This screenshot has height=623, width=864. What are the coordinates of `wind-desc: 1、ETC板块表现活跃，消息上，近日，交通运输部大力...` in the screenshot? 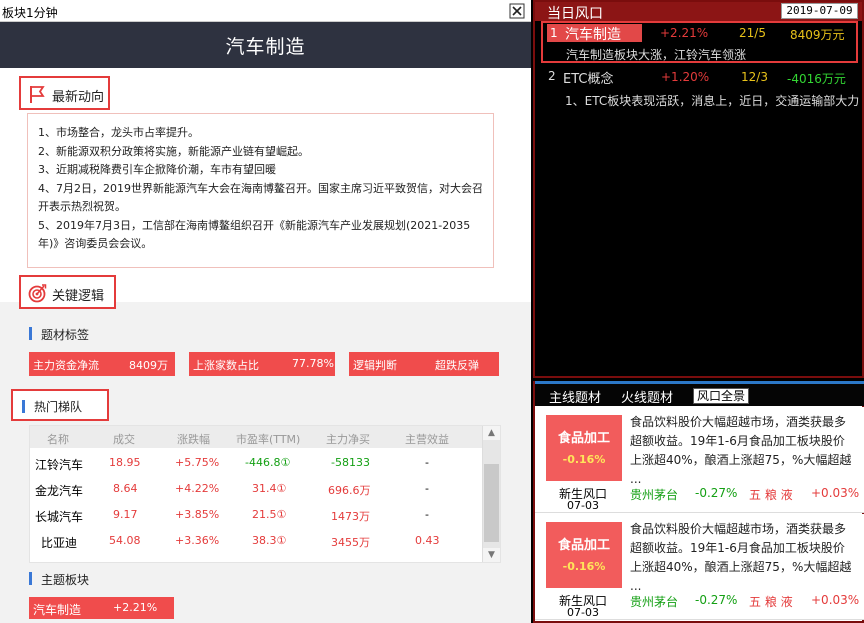 It's located at (712, 101).